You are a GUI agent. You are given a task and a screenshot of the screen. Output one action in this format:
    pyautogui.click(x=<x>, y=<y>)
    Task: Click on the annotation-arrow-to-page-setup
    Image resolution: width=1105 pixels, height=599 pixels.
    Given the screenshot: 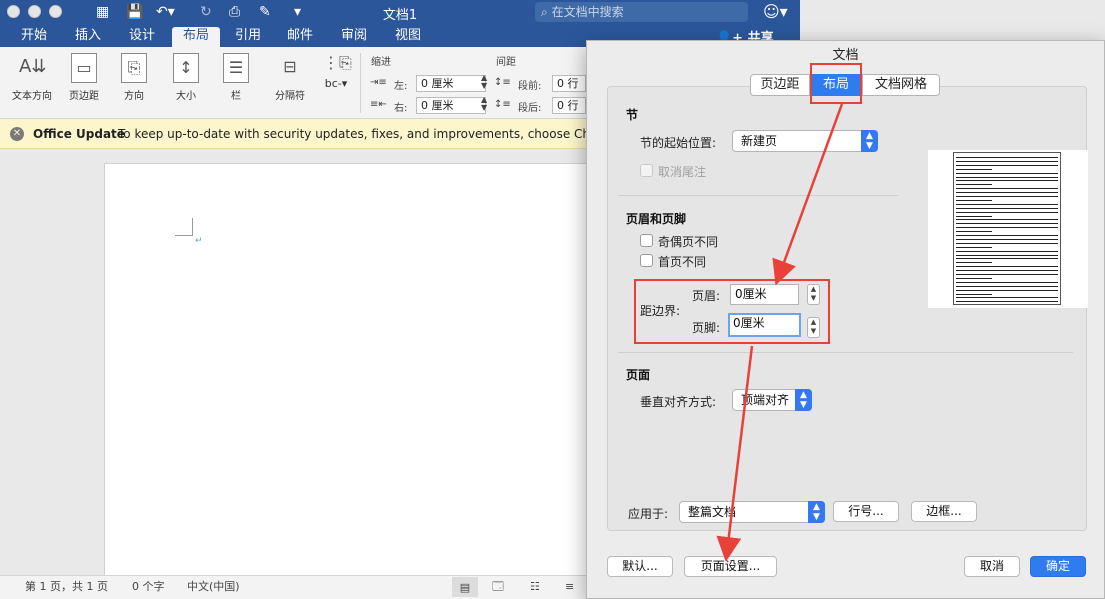 What is the action you would take?
    pyautogui.click(x=735, y=453)
    